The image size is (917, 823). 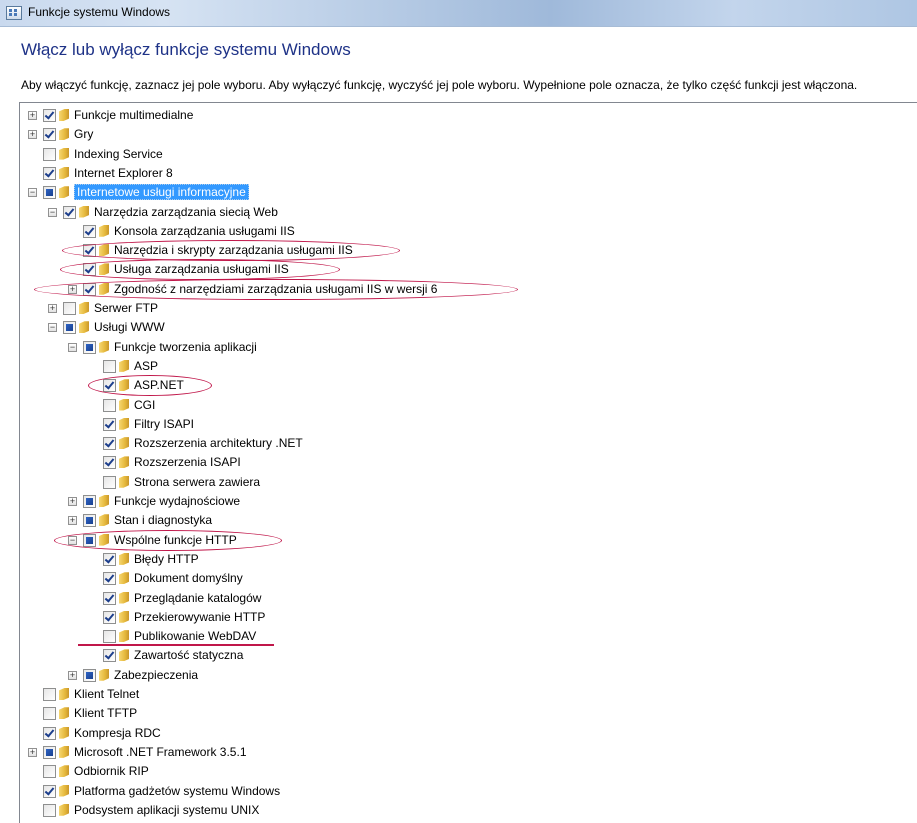 I want to click on tree-item-klient-telnet: Klient Telnet, so click(x=468, y=694).